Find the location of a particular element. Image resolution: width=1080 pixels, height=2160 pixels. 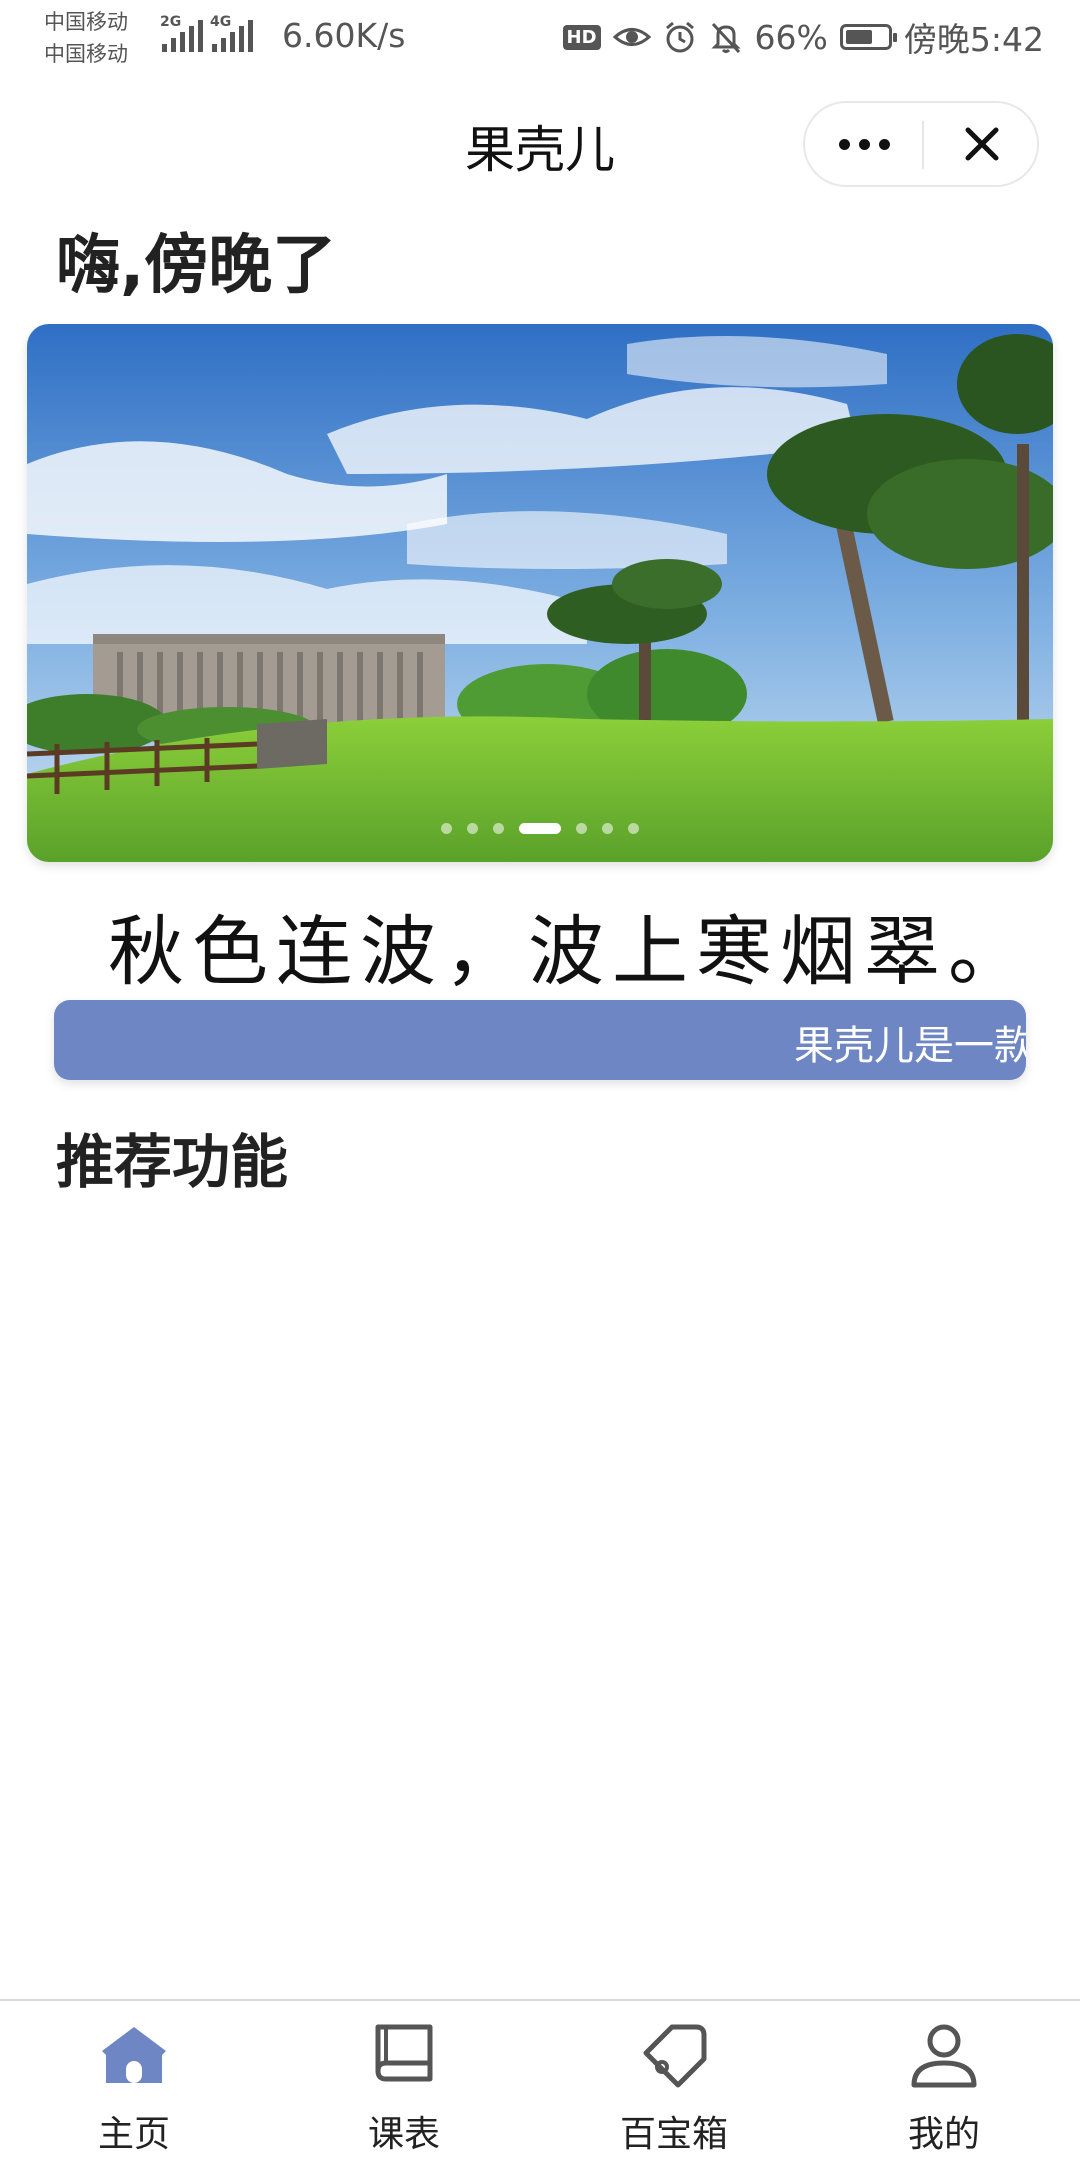

home-icon is located at coordinates (134, 2055).